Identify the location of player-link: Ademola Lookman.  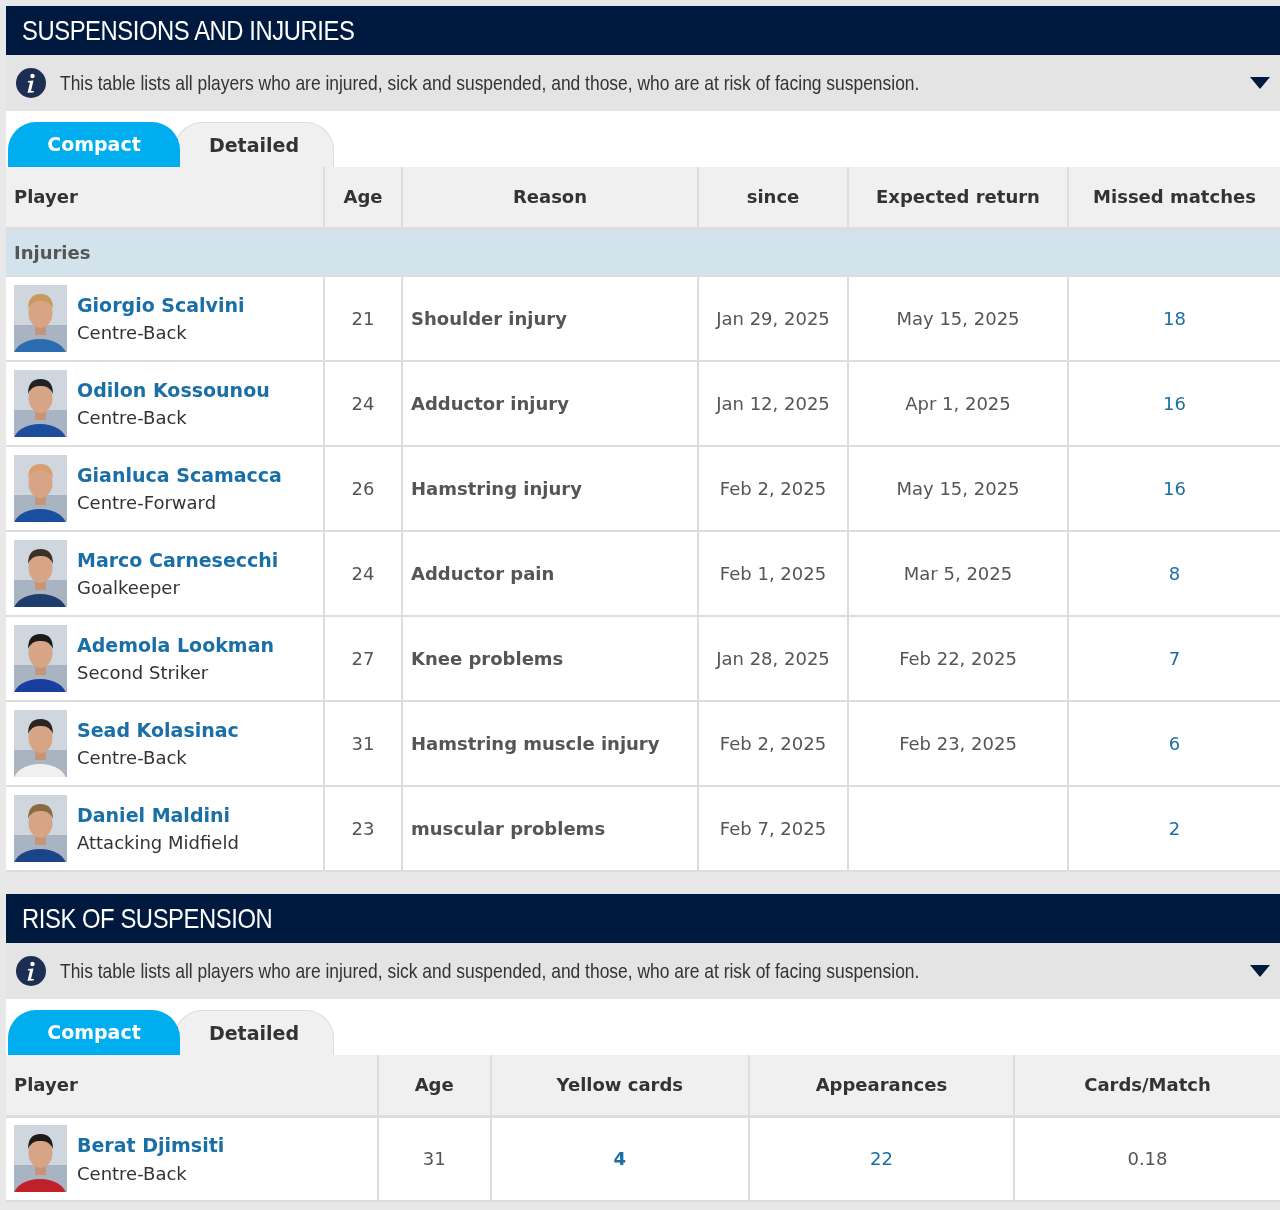
(175, 644).